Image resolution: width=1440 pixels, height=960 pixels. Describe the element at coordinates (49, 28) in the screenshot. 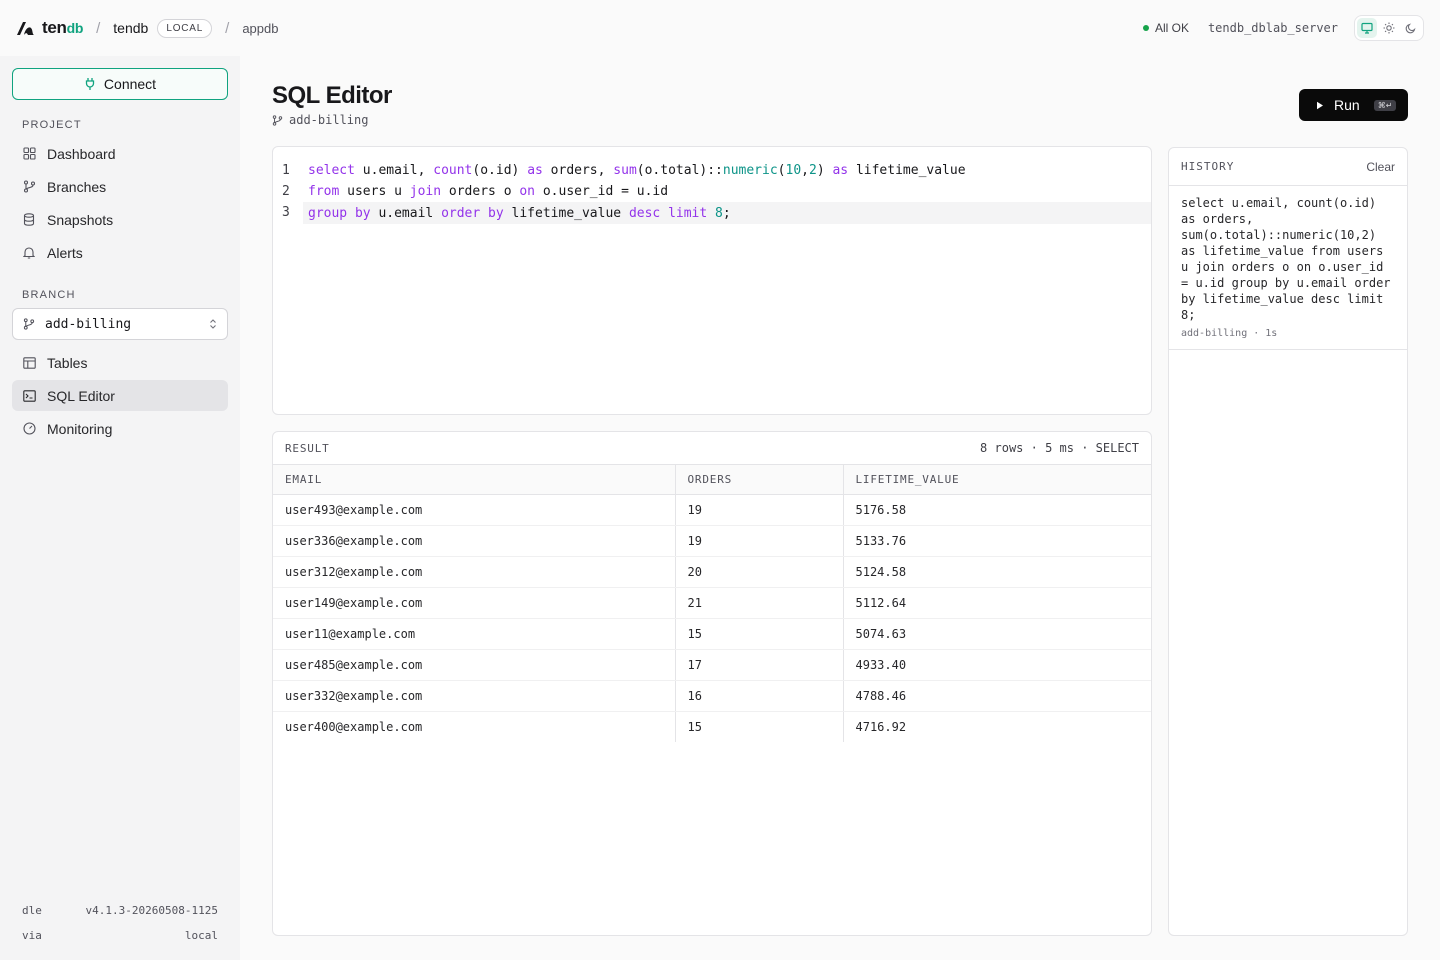

I see `logo: tendb` at that location.